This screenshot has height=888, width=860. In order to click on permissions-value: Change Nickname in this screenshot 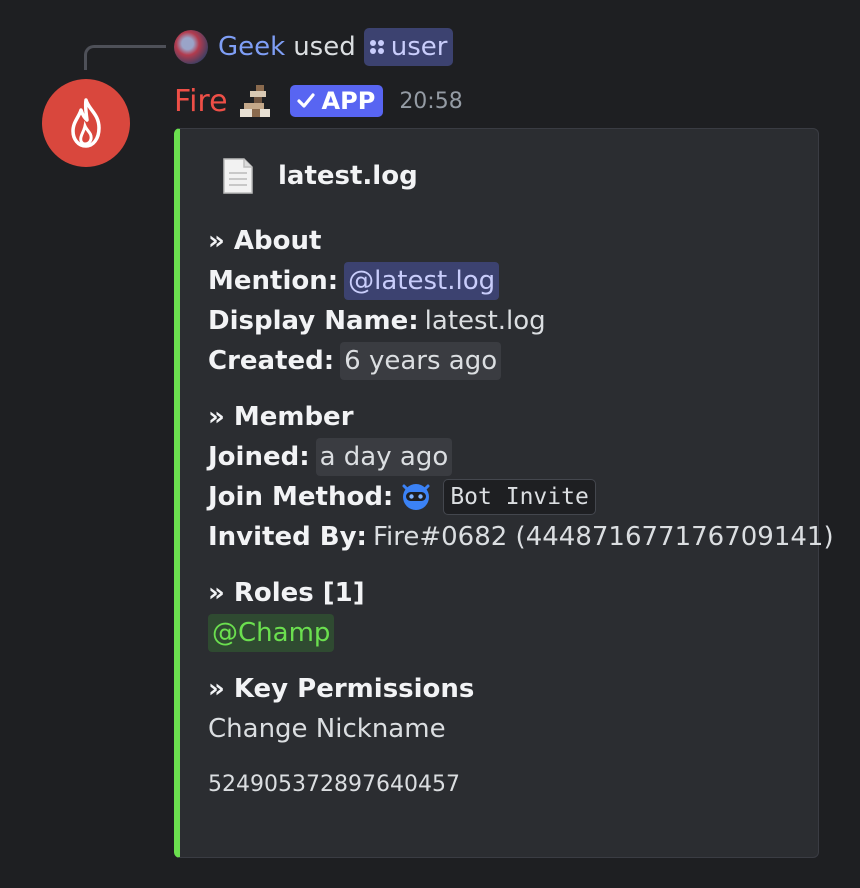, I will do `click(327, 729)`.